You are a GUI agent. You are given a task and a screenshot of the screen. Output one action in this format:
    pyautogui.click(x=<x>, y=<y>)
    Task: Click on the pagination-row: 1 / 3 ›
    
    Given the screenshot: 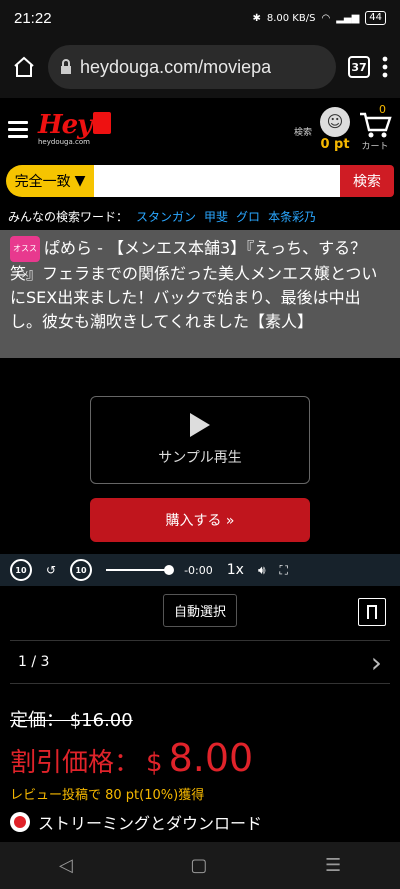 What is the action you would take?
    pyautogui.click(x=200, y=662)
    